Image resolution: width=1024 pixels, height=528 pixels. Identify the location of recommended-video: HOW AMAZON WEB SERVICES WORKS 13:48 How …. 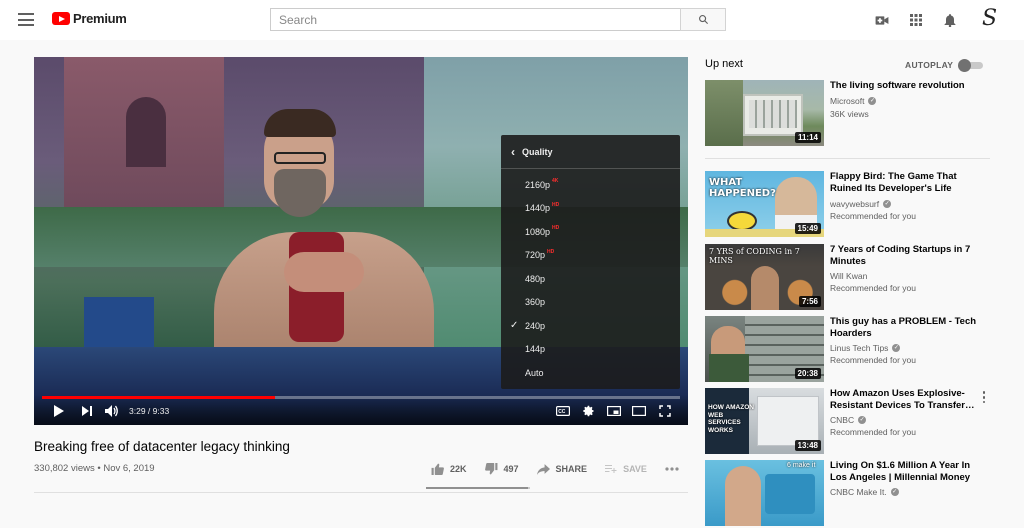
(847, 422).